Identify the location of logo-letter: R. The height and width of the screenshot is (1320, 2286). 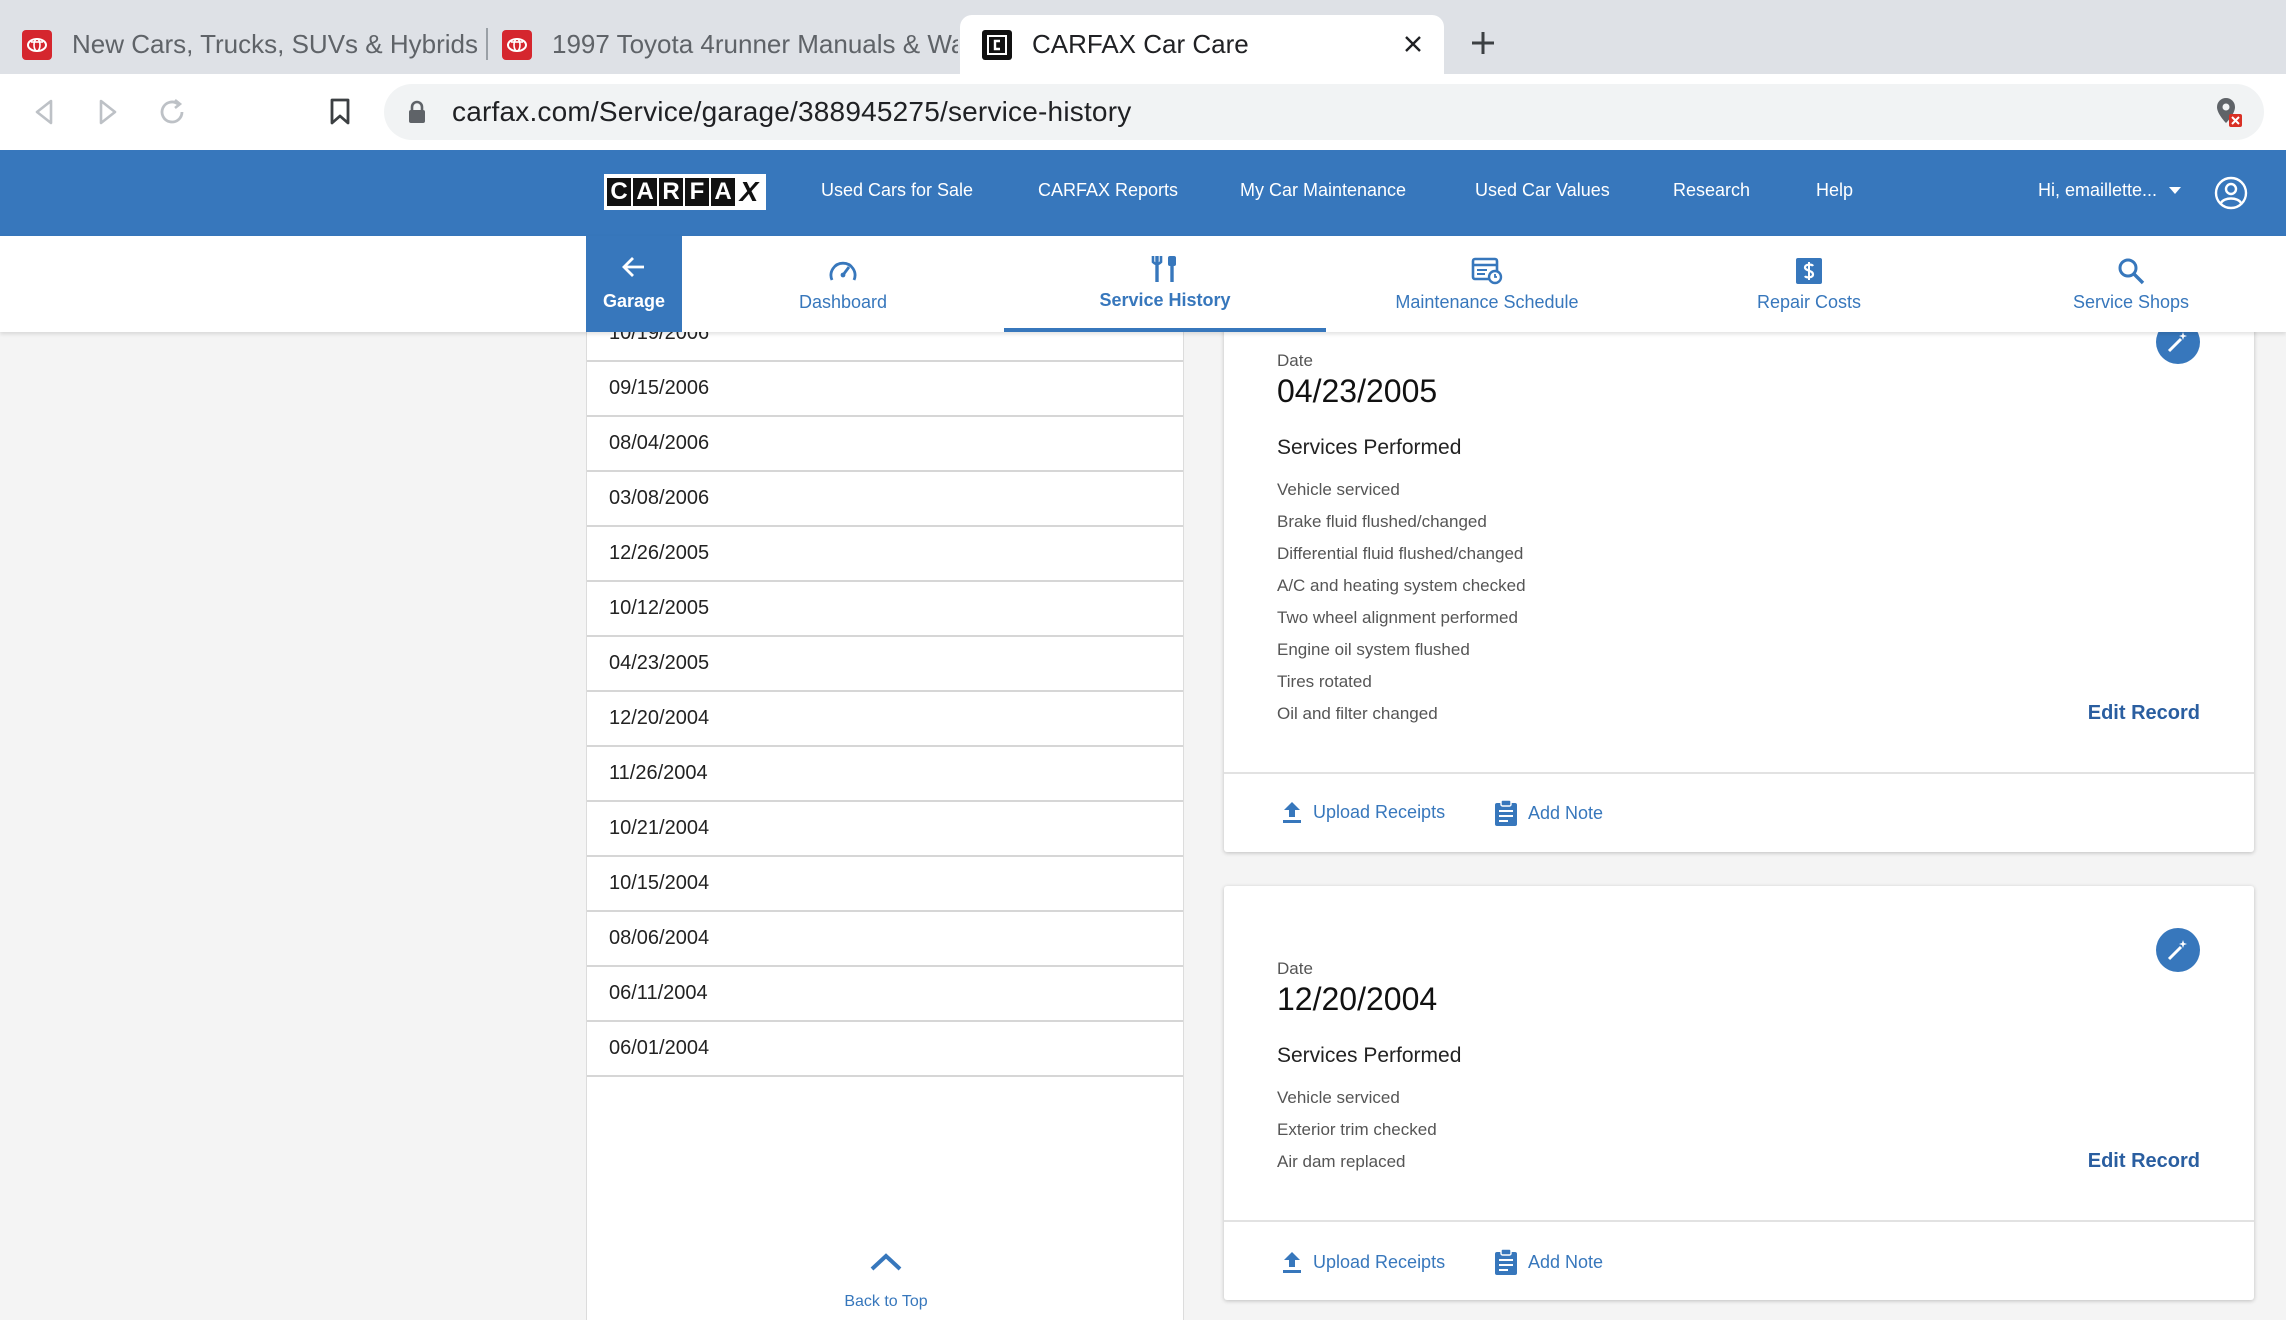
(671, 192).